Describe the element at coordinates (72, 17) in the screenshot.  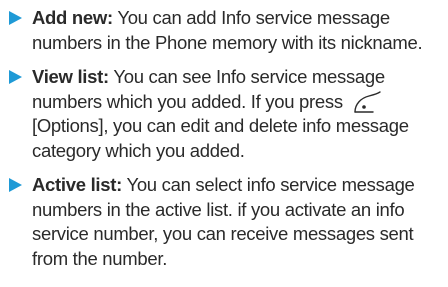
I see `item-term: Add new:` at that location.